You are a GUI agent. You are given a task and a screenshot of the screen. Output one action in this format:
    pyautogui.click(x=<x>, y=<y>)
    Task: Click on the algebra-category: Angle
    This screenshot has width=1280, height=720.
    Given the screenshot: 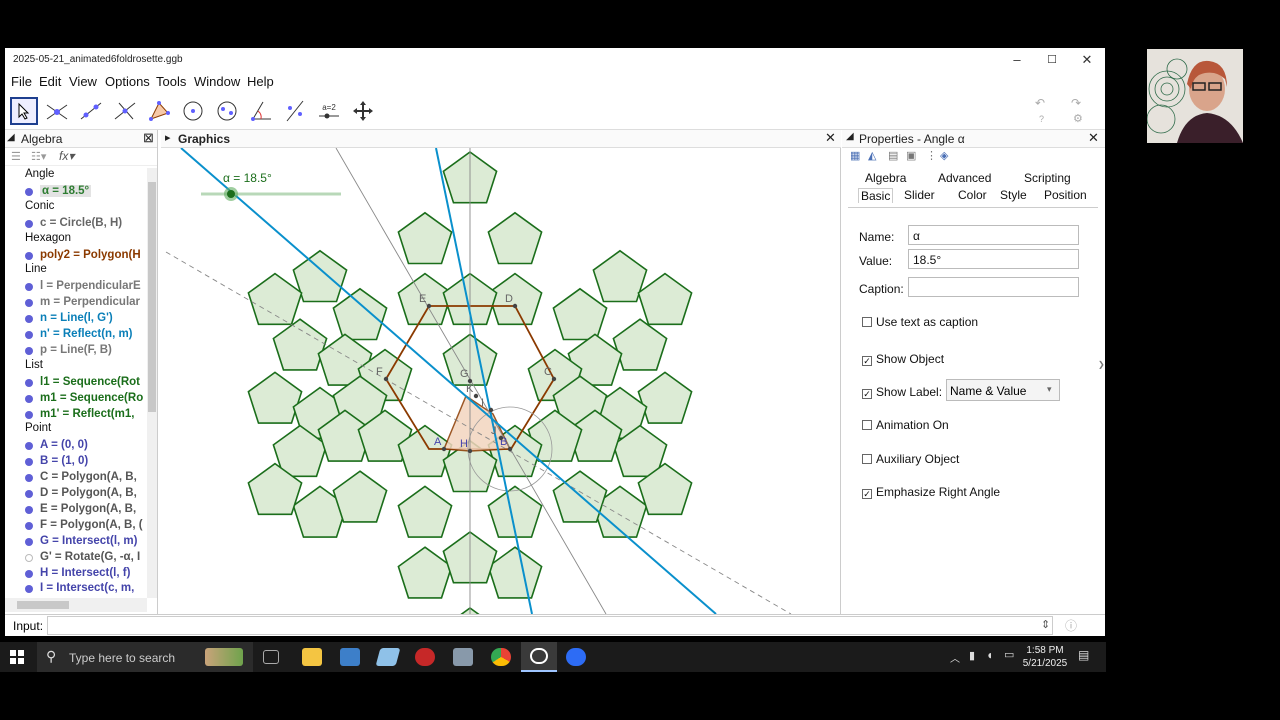 What is the action you would take?
    pyautogui.click(x=75, y=176)
    